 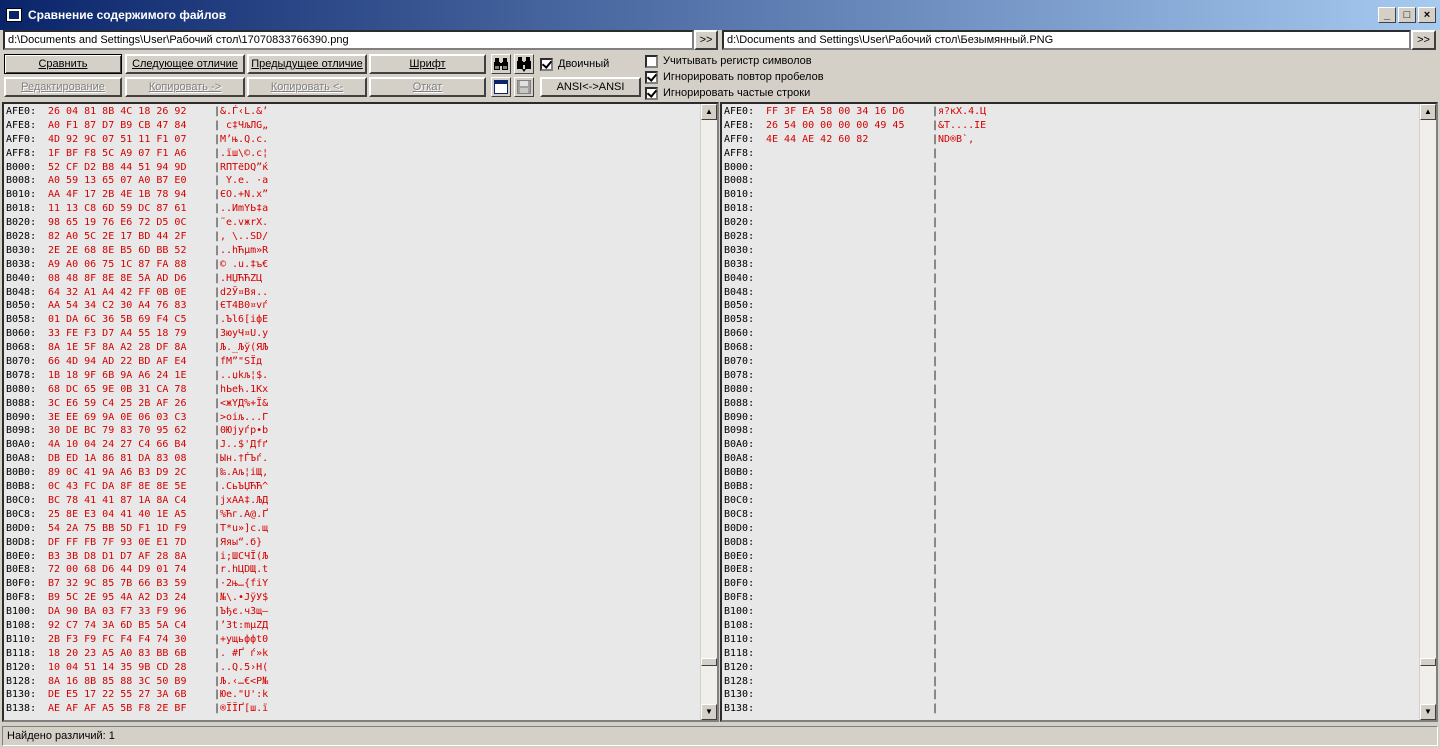 I want to click on minimize-button: _, so click(x=1387, y=15).